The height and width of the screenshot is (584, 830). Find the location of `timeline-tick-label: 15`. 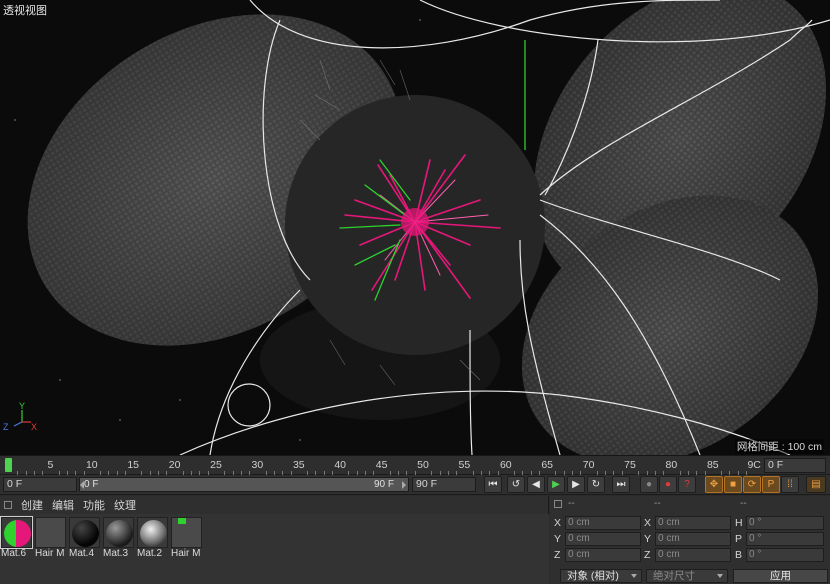

timeline-tick-label: 15 is located at coordinates (133, 465).